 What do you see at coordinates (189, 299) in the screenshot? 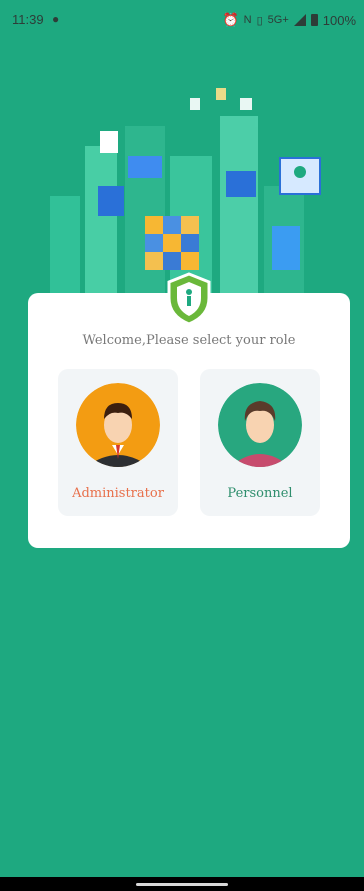
I see `shield-icon` at bounding box center [189, 299].